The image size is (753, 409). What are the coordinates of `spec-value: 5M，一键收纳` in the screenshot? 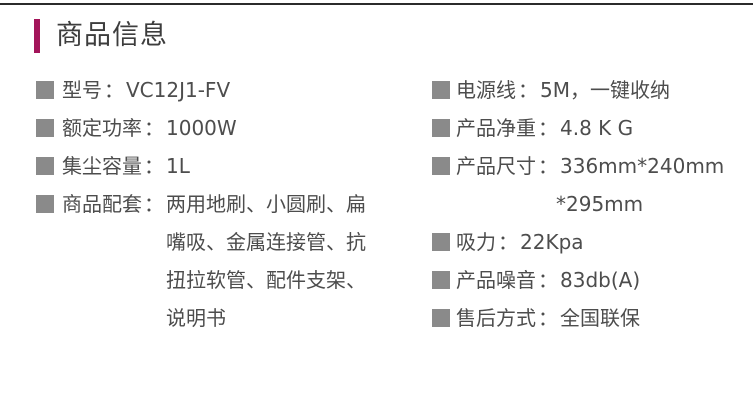 It's located at (605, 90).